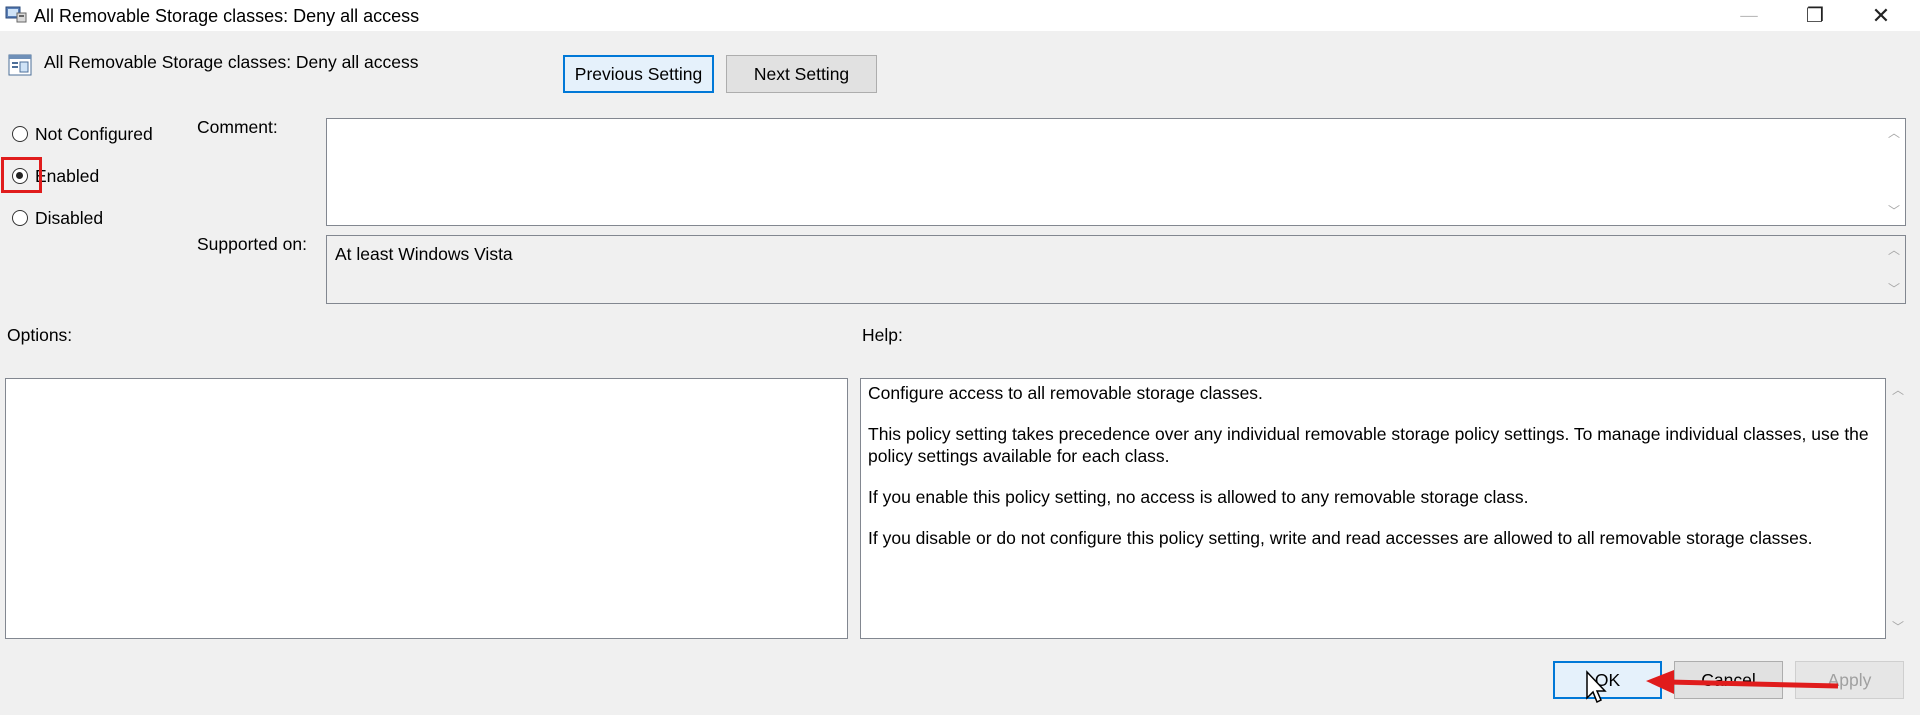 The width and height of the screenshot is (1920, 715). I want to click on minimize-button: —, so click(1749, 15).